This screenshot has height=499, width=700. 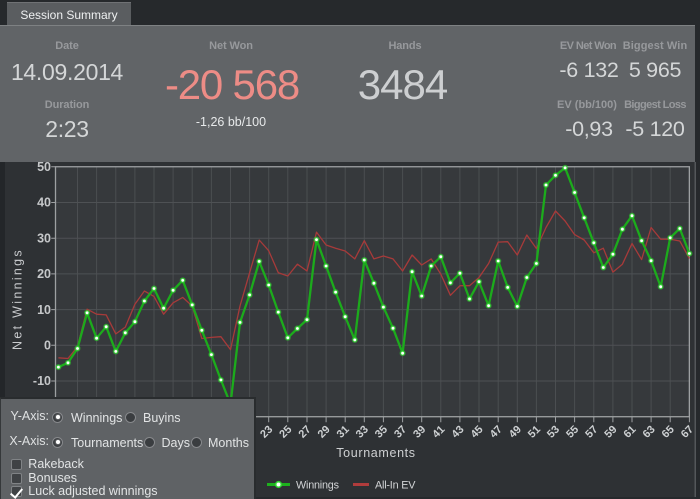 I want to click on svg-text: 30, so click(x=44, y=238).